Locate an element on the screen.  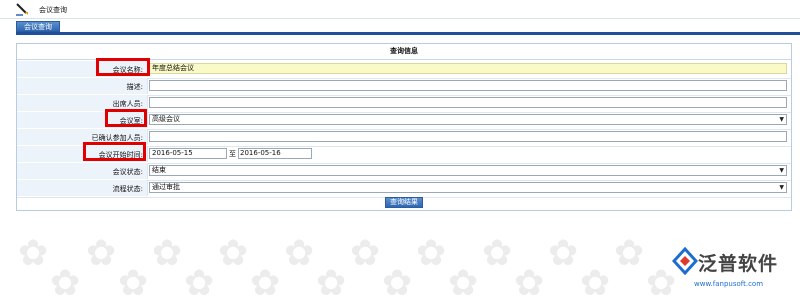
divider is located at coordinates (408, 33).